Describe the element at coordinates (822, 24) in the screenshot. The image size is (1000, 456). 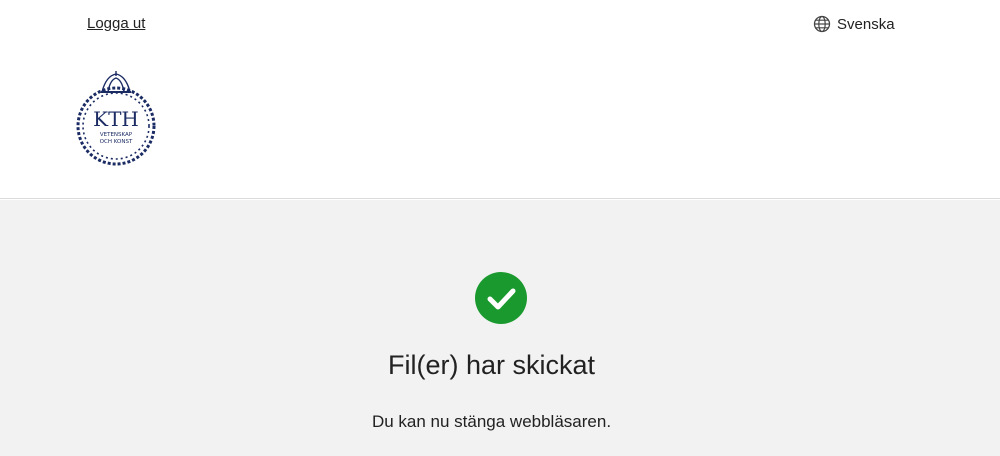
I see `globe-icon` at that location.